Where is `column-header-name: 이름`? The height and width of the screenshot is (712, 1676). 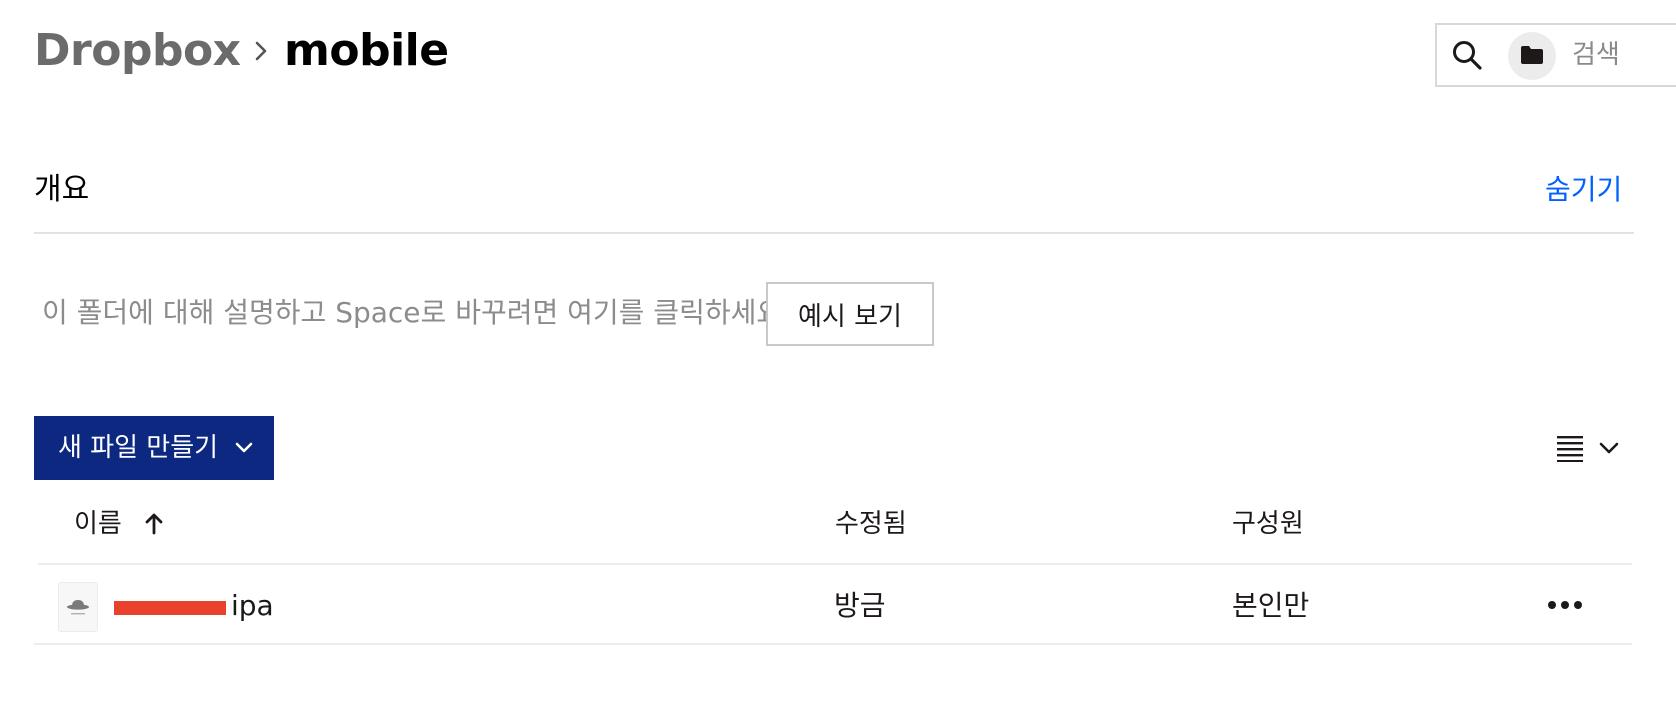
column-header-name: 이름 is located at coordinates (98, 524).